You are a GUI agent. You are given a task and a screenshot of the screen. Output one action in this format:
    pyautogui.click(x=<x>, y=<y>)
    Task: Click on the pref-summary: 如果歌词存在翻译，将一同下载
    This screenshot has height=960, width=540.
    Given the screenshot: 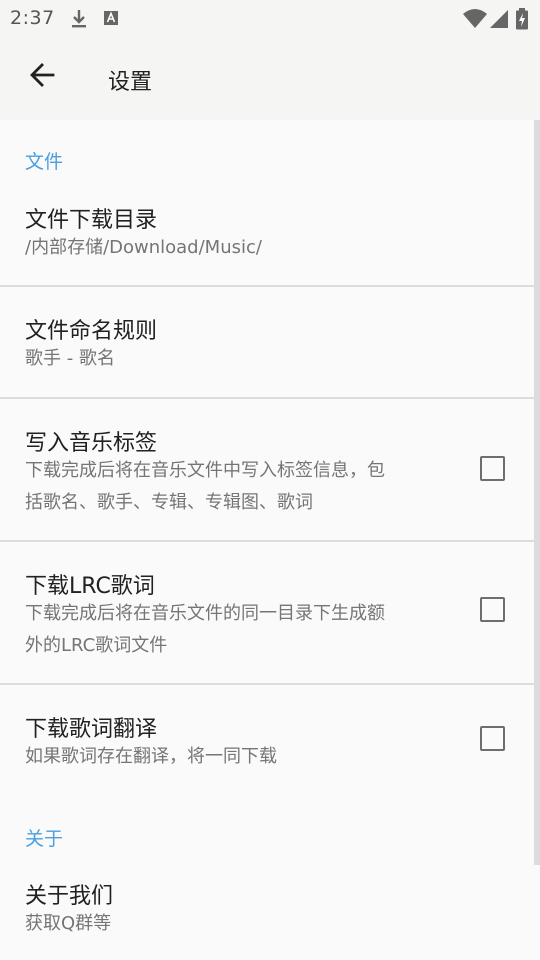 What is the action you would take?
    pyautogui.click(x=151, y=756)
    